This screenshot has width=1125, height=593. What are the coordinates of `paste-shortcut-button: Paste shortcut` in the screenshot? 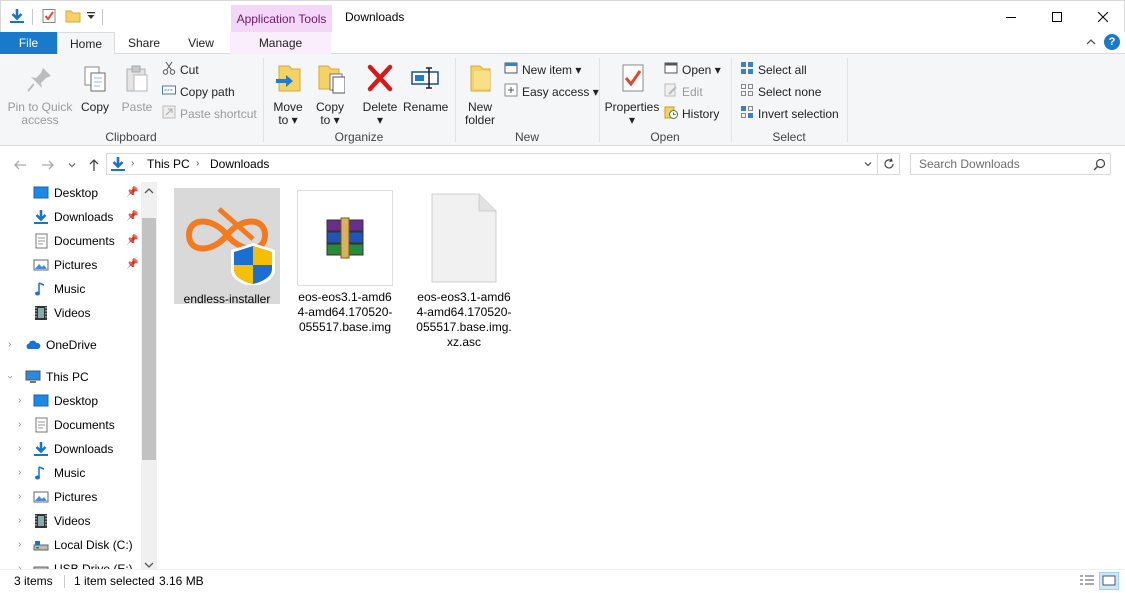 It's located at (209, 114).